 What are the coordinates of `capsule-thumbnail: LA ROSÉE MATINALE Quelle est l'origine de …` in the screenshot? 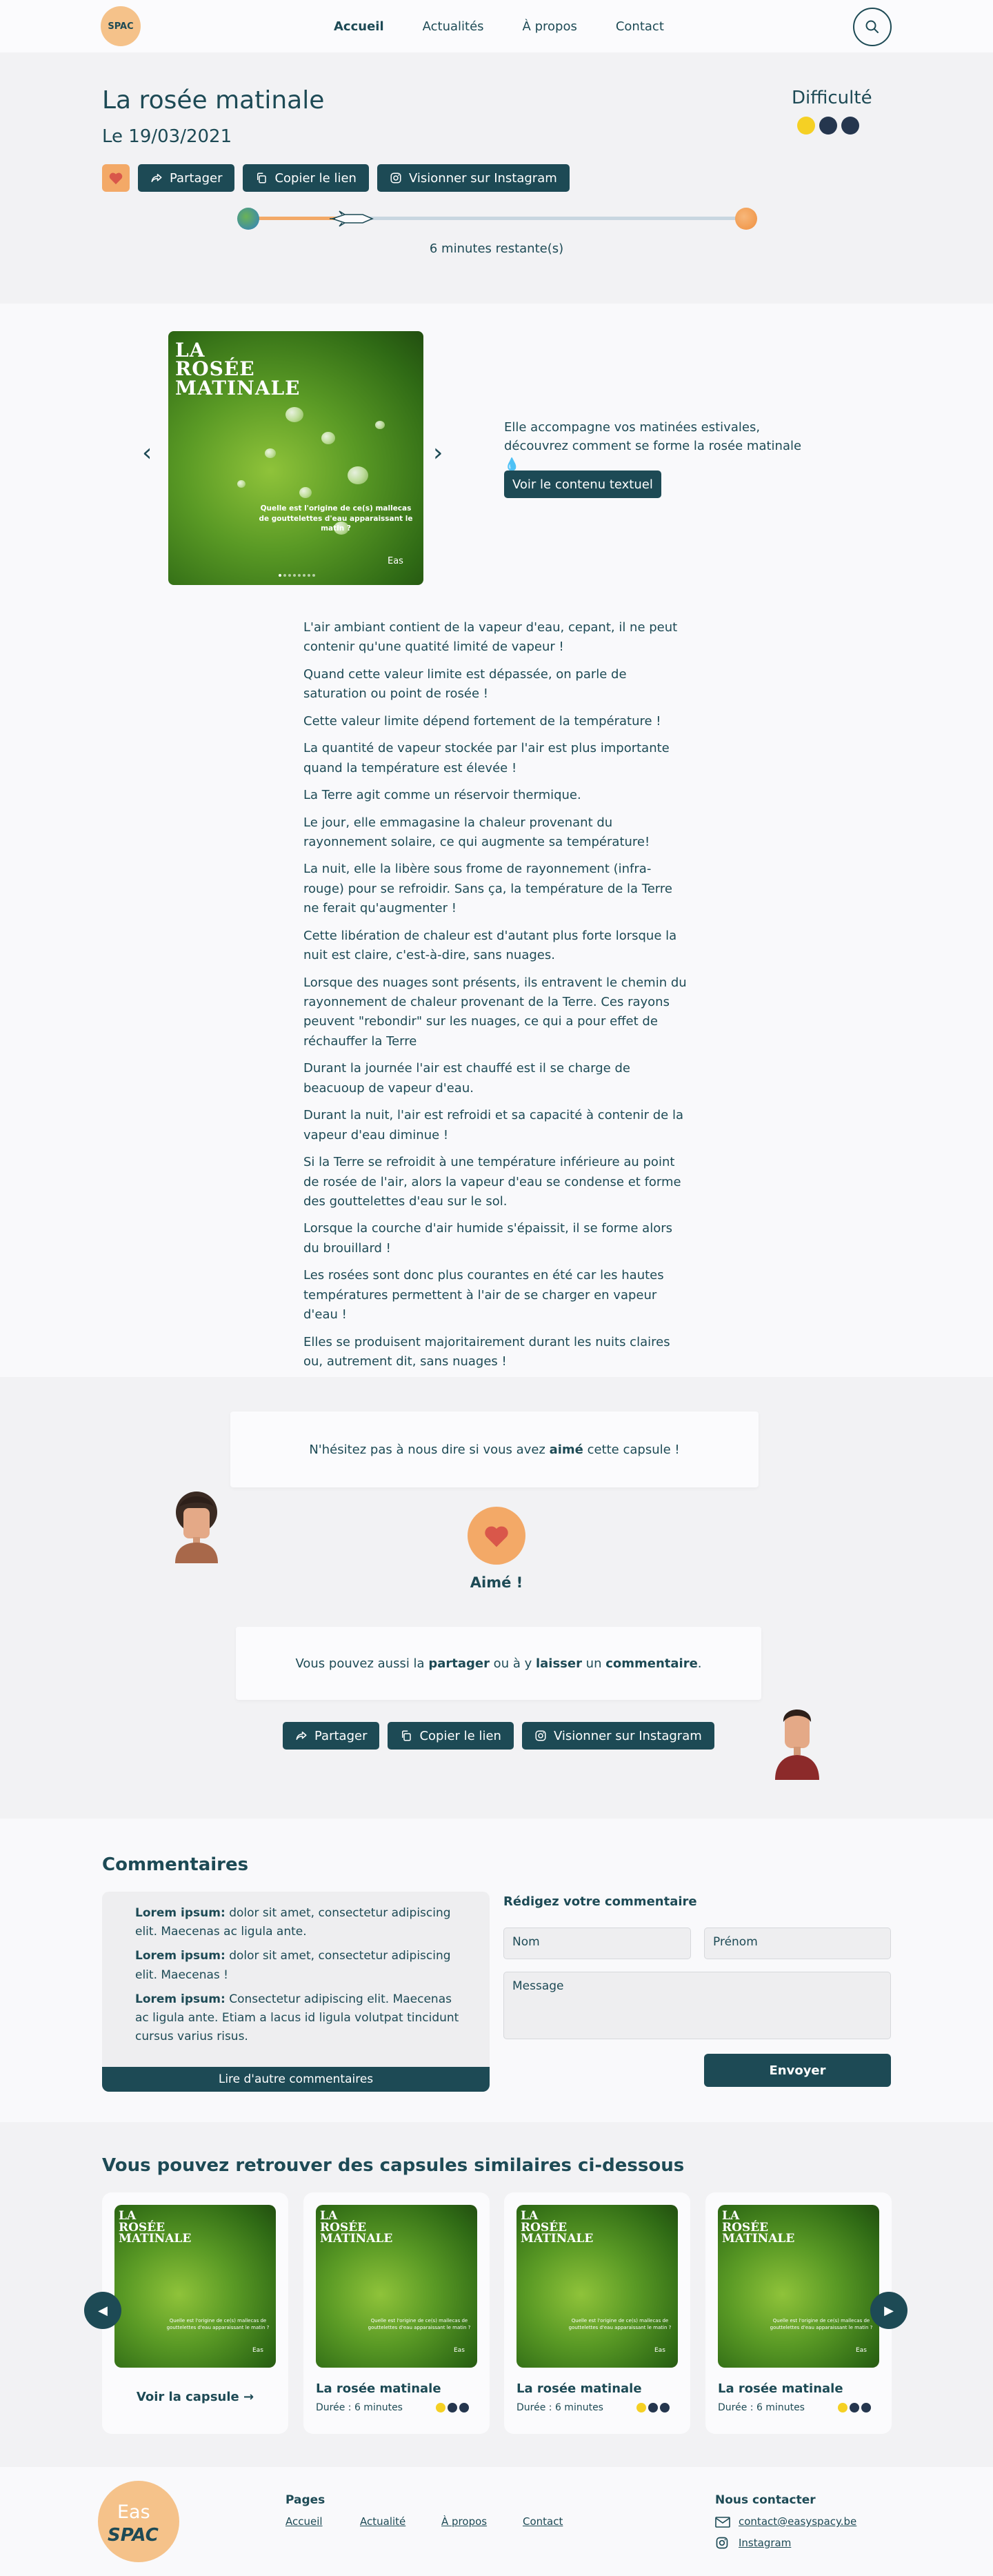 It's located at (597, 2286).